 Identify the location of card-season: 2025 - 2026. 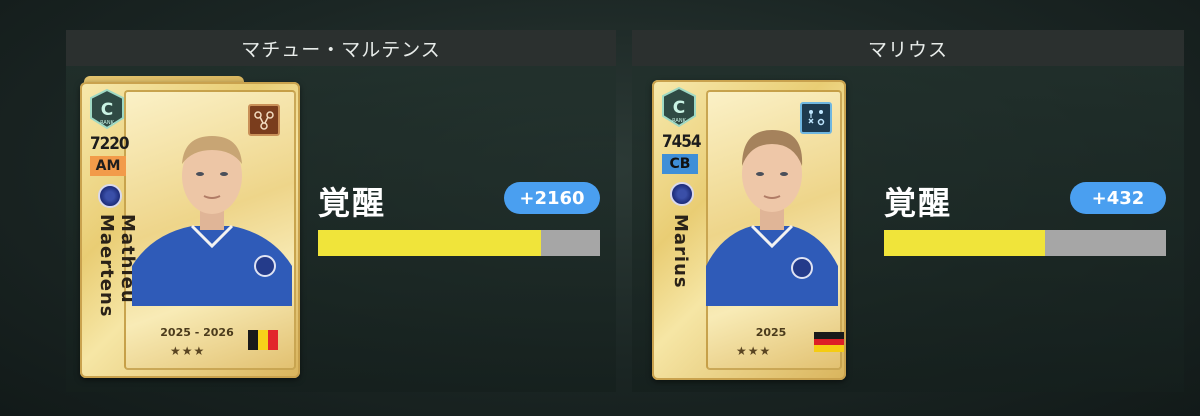
(197, 332).